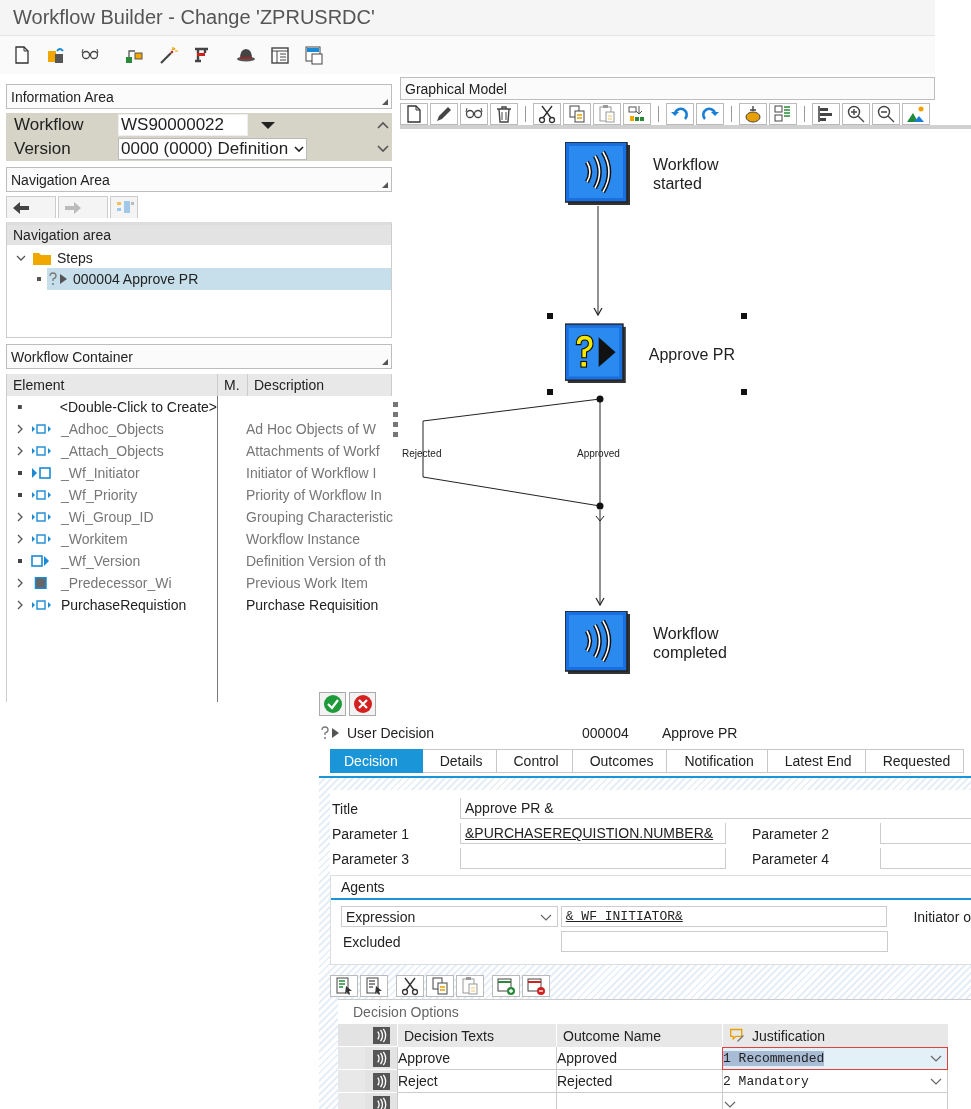  Describe the element at coordinates (212, 149) in the screenshot. I see `select-field: 0000 (0000) Definition` at that location.